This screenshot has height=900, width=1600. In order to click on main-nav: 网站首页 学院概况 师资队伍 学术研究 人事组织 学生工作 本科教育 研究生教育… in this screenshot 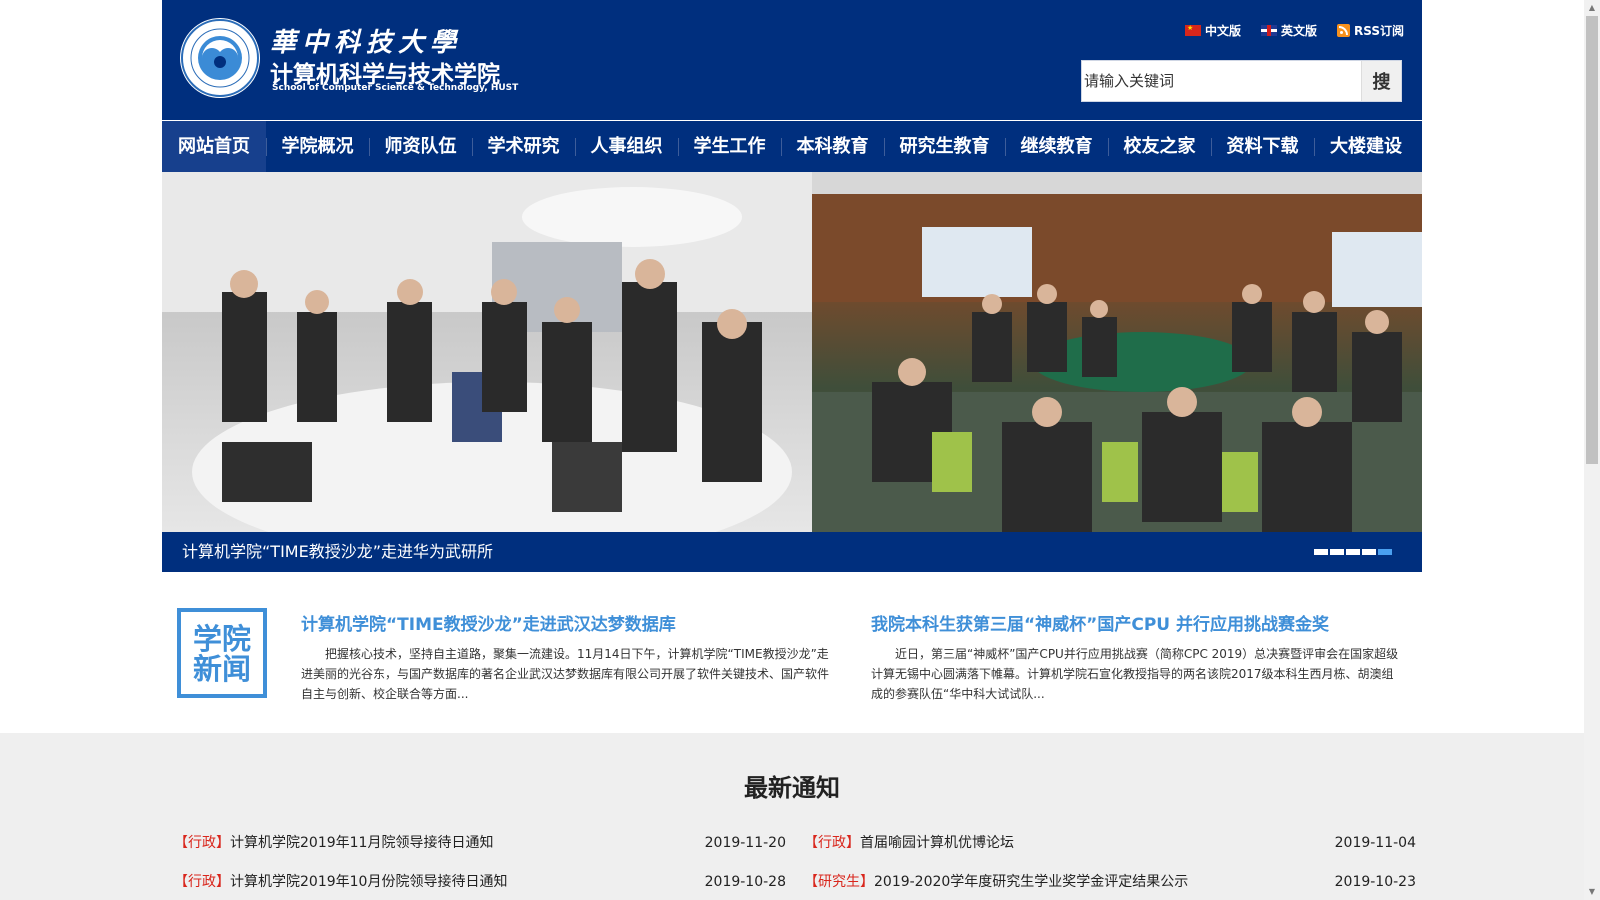, I will do `click(792, 146)`.